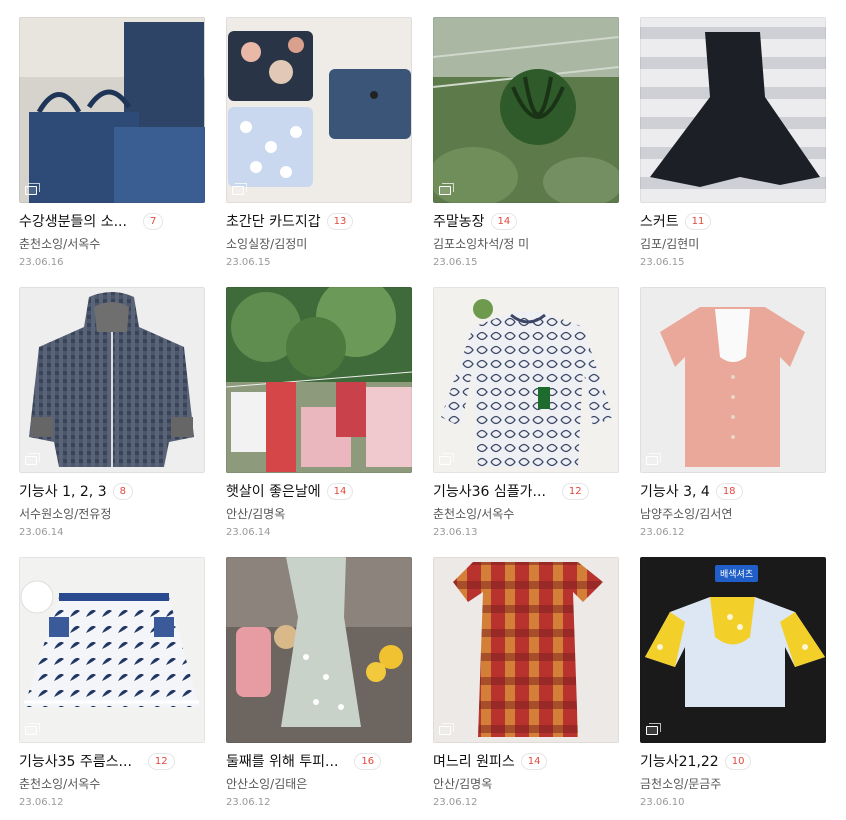 The image size is (846, 820). I want to click on post-card: 스커트 11 김포/김현미 23.06.15, so click(733, 142).